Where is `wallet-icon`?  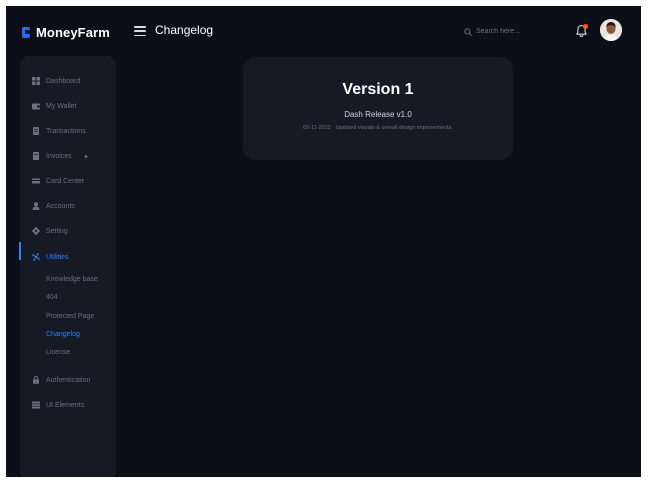
wallet-icon is located at coordinates (36, 106).